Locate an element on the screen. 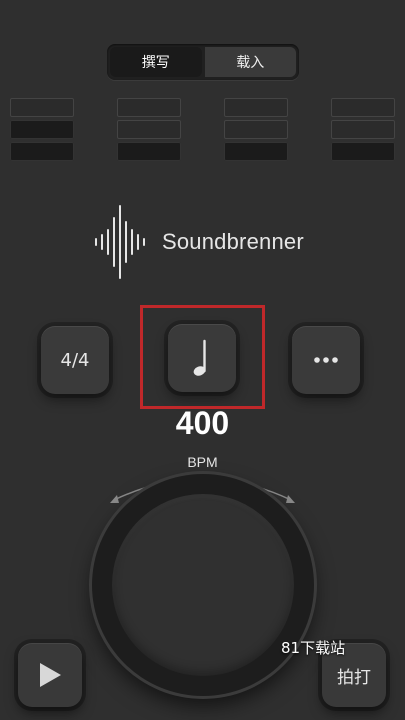 The width and height of the screenshot is (405, 720). play-icon is located at coordinates (50, 675).